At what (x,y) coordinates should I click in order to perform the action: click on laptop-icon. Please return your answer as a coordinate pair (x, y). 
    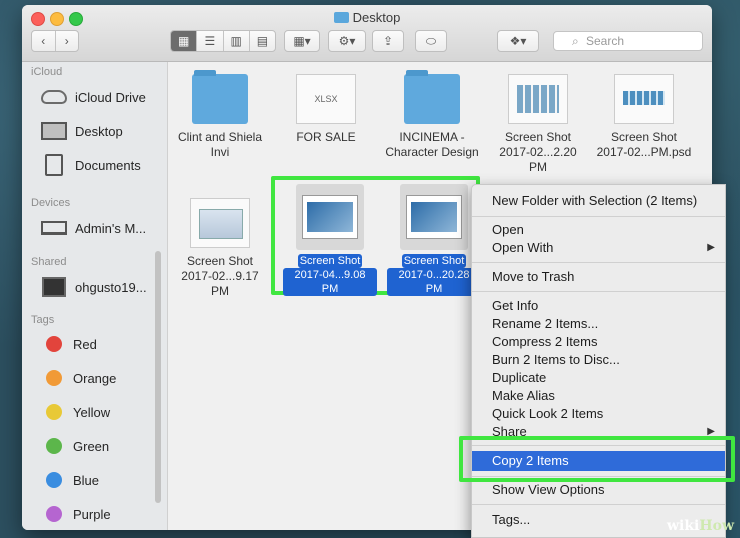
    Looking at the image, I should click on (54, 228).